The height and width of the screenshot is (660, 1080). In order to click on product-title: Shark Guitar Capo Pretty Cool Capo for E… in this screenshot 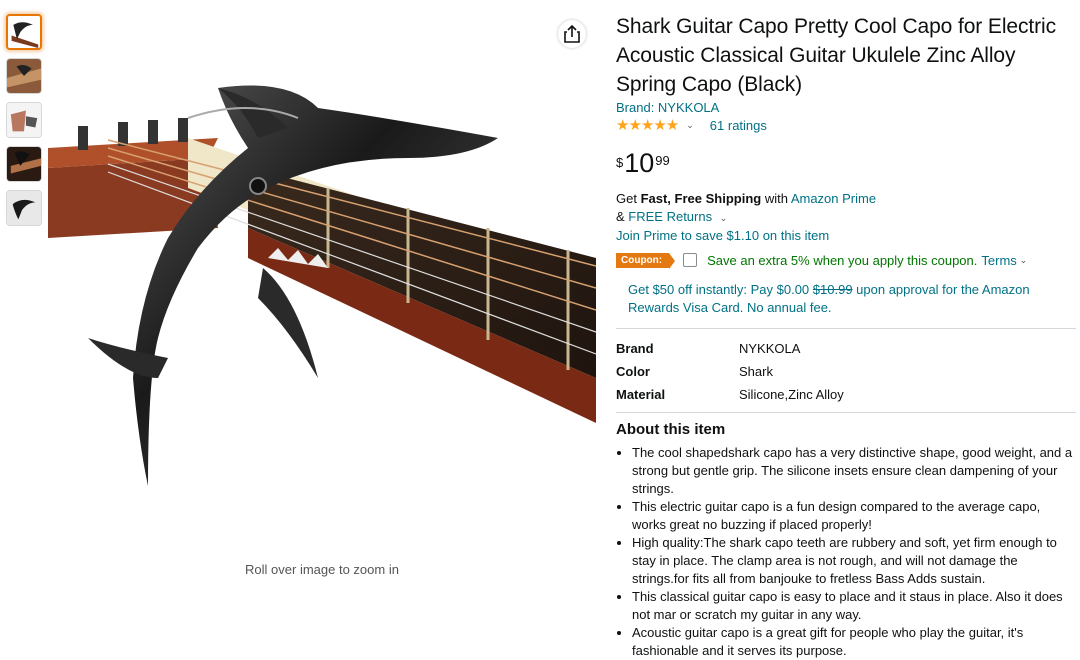, I will do `click(836, 55)`.